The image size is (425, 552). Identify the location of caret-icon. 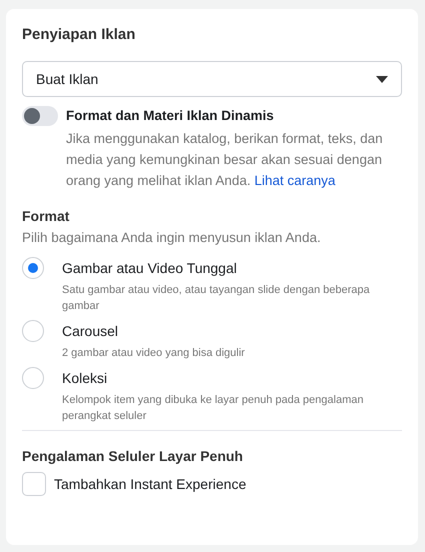
(382, 79).